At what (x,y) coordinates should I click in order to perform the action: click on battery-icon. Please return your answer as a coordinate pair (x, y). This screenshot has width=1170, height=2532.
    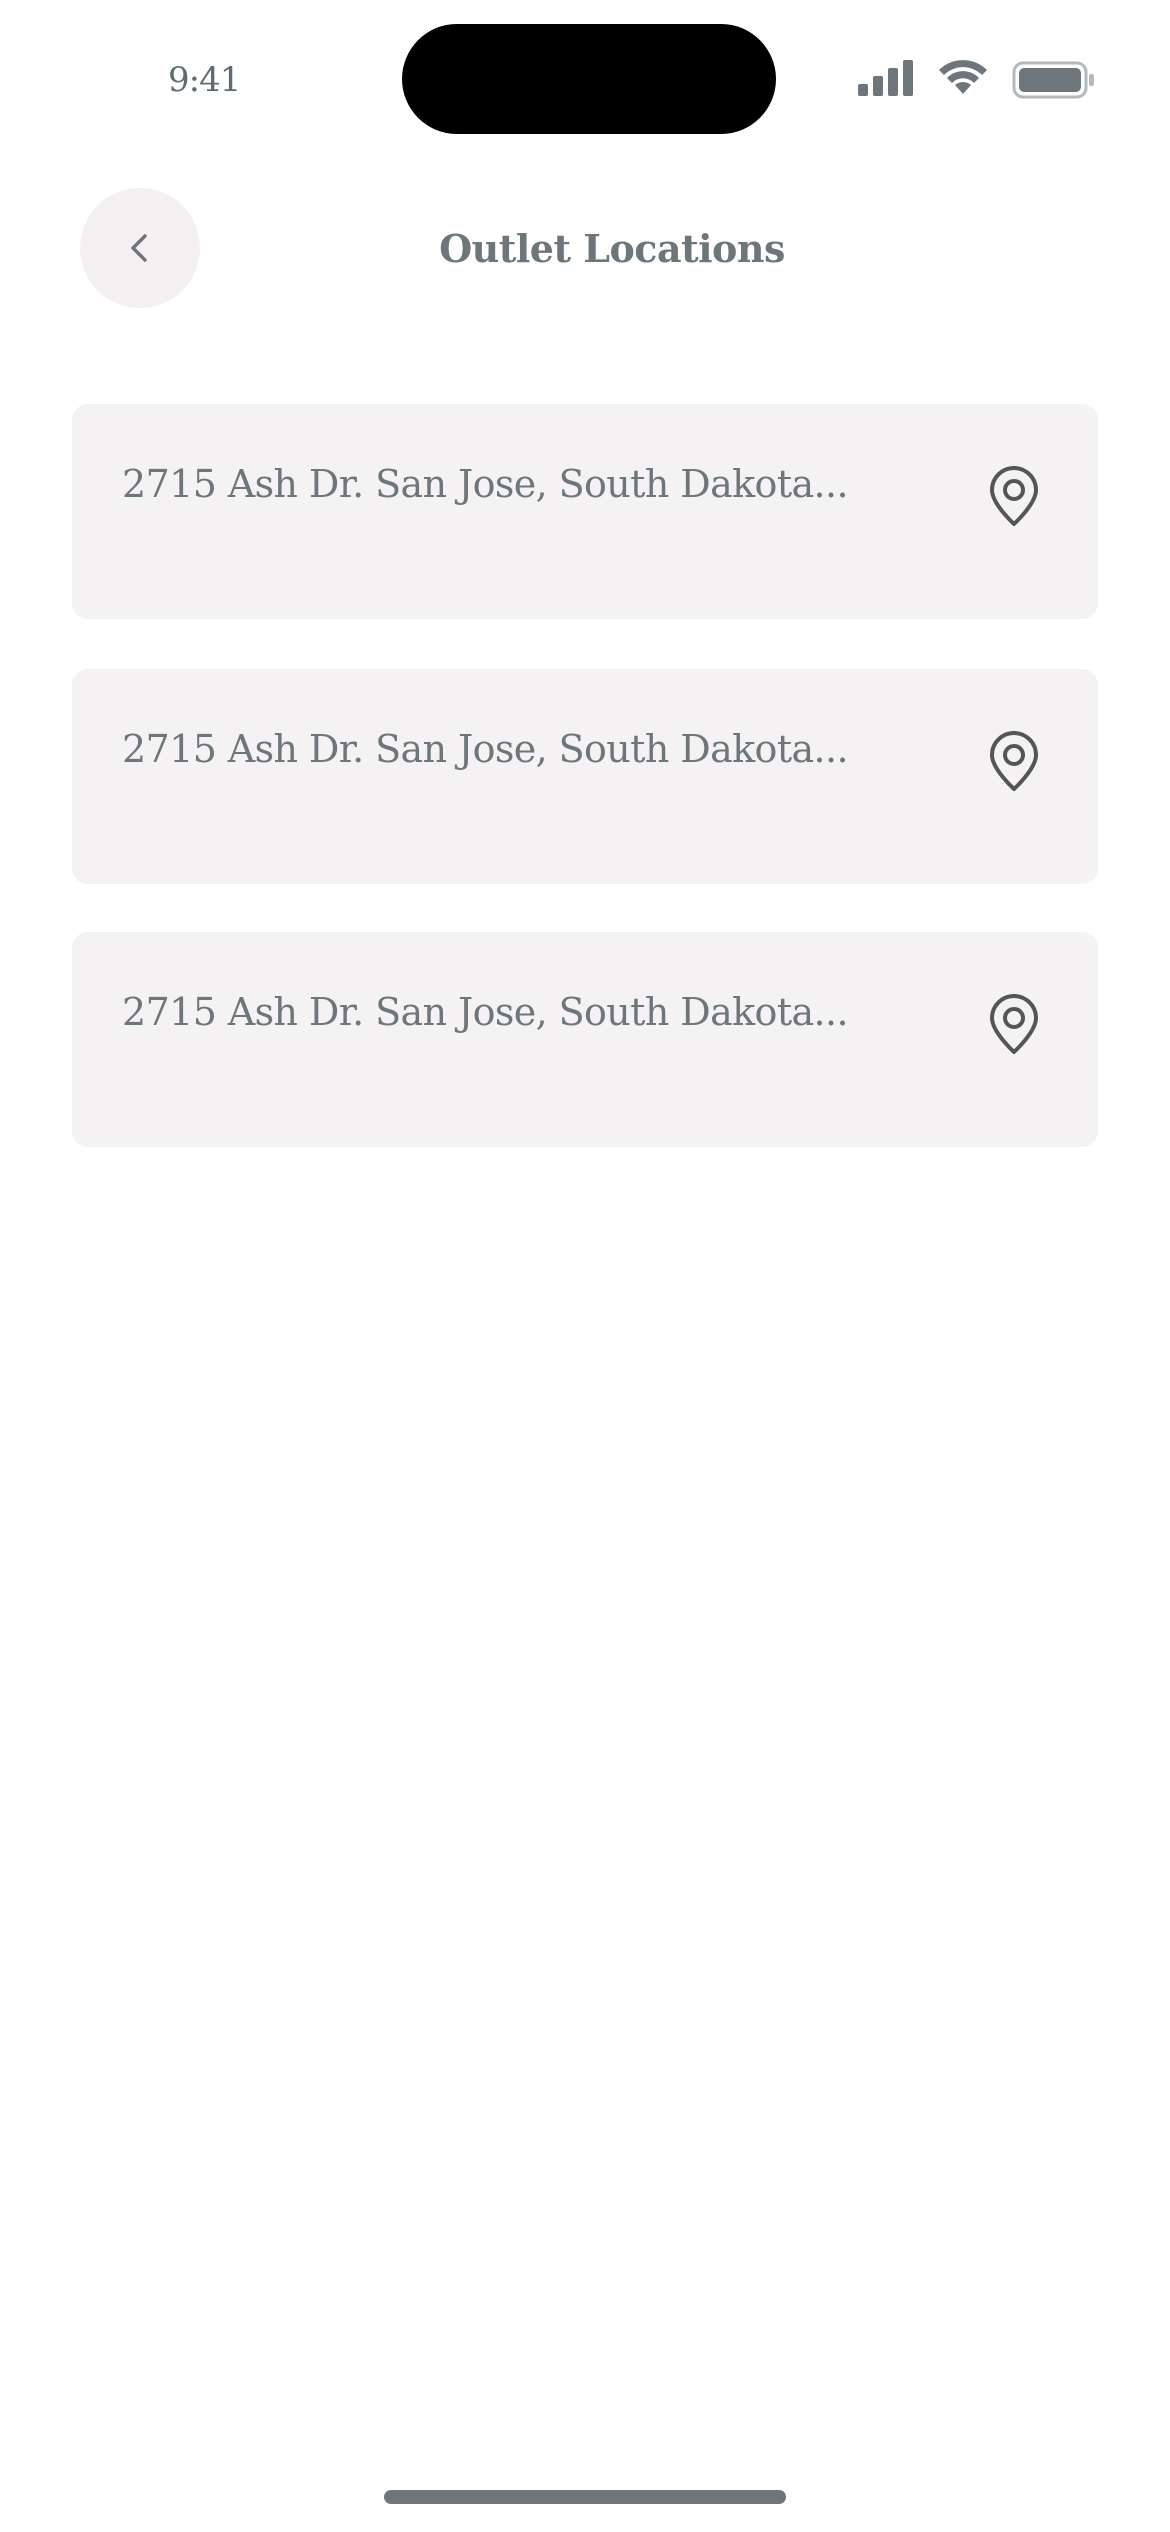
    Looking at the image, I should click on (1053, 80).